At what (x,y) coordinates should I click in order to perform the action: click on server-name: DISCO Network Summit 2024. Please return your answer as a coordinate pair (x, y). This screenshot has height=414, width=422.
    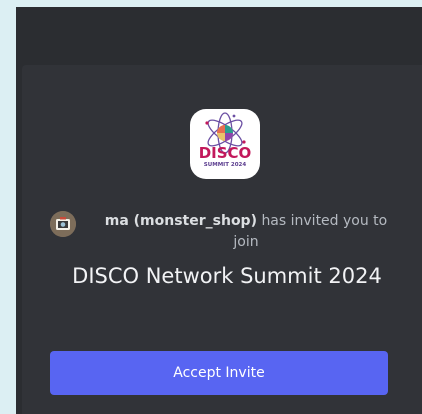
    Looking at the image, I should click on (227, 276).